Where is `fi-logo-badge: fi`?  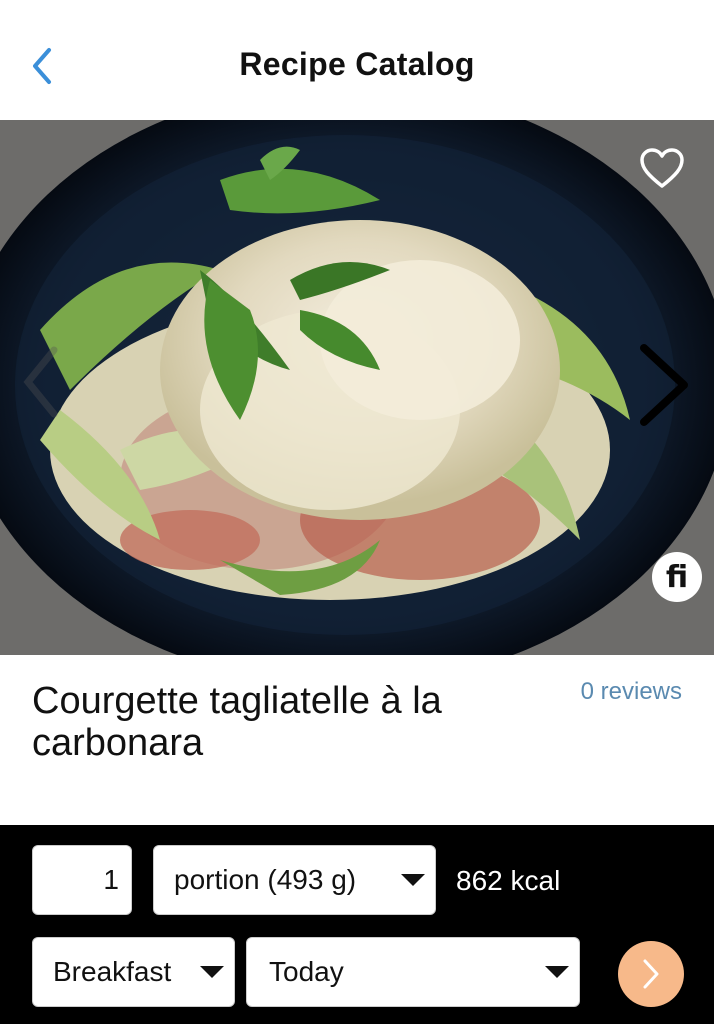
fi-logo-badge: fi is located at coordinates (677, 577).